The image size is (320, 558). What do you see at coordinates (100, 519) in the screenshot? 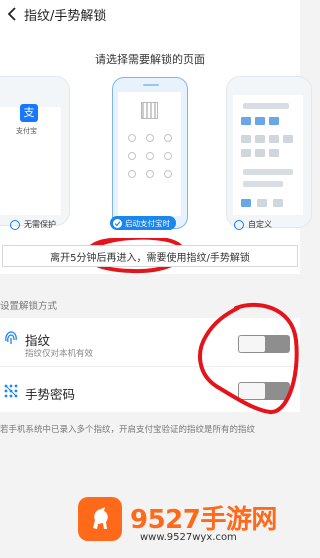
I see `horse-logo-icon` at bounding box center [100, 519].